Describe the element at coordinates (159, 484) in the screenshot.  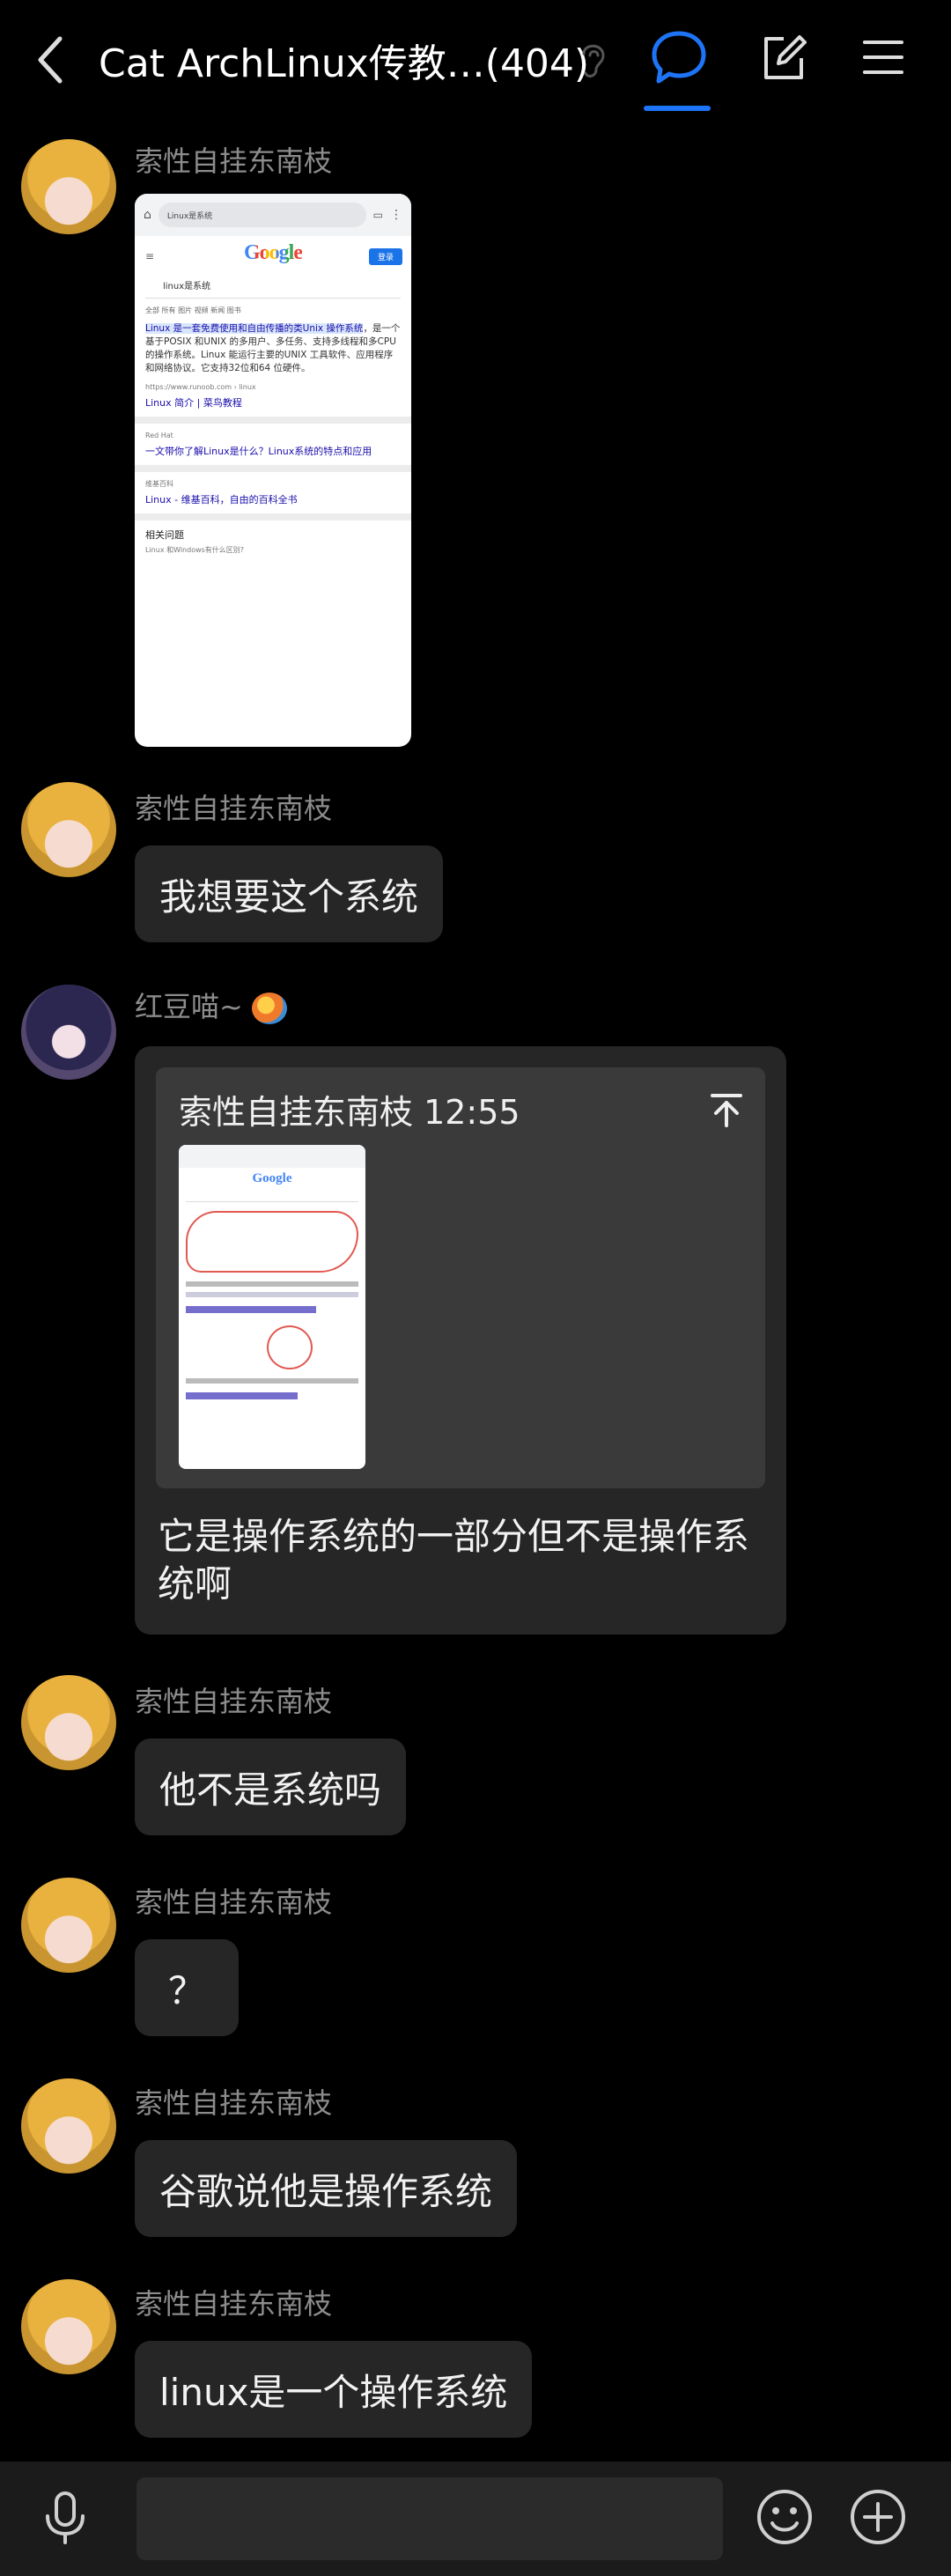
I see `result-site: 维基百科` at that location.